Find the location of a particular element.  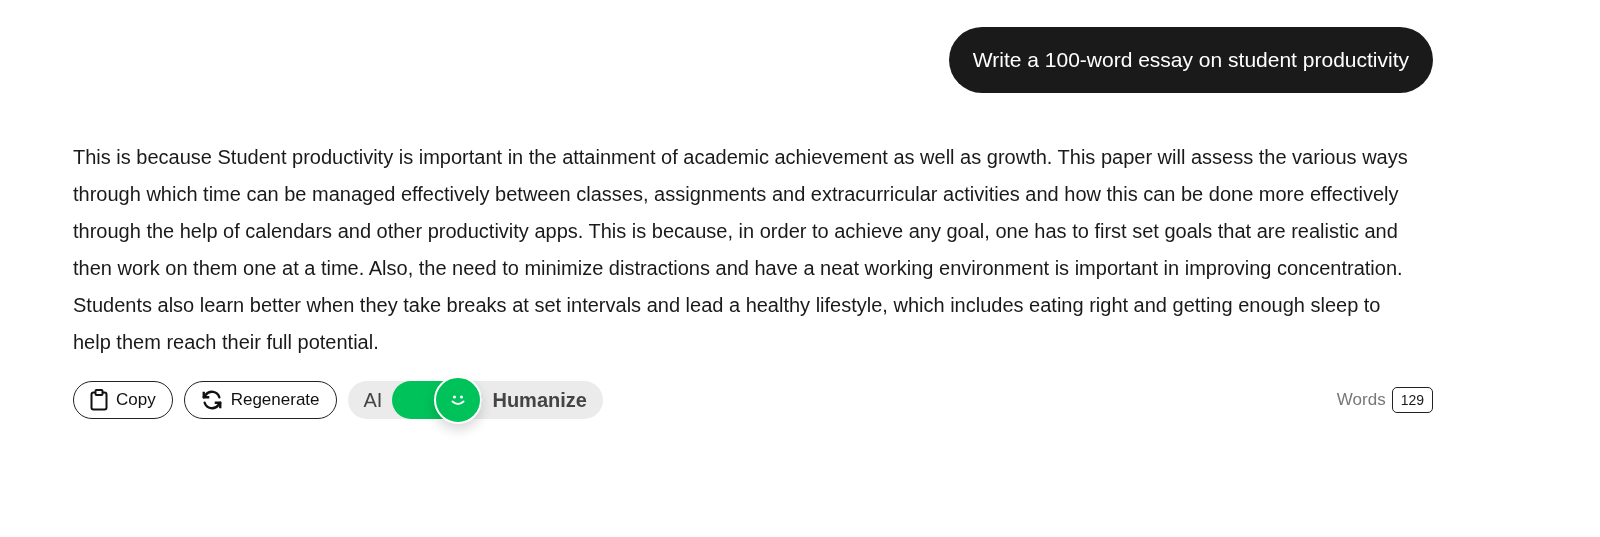

prompt-bubble: Write a 100-word essay on student productivity is located at coordinates (1190, 60).